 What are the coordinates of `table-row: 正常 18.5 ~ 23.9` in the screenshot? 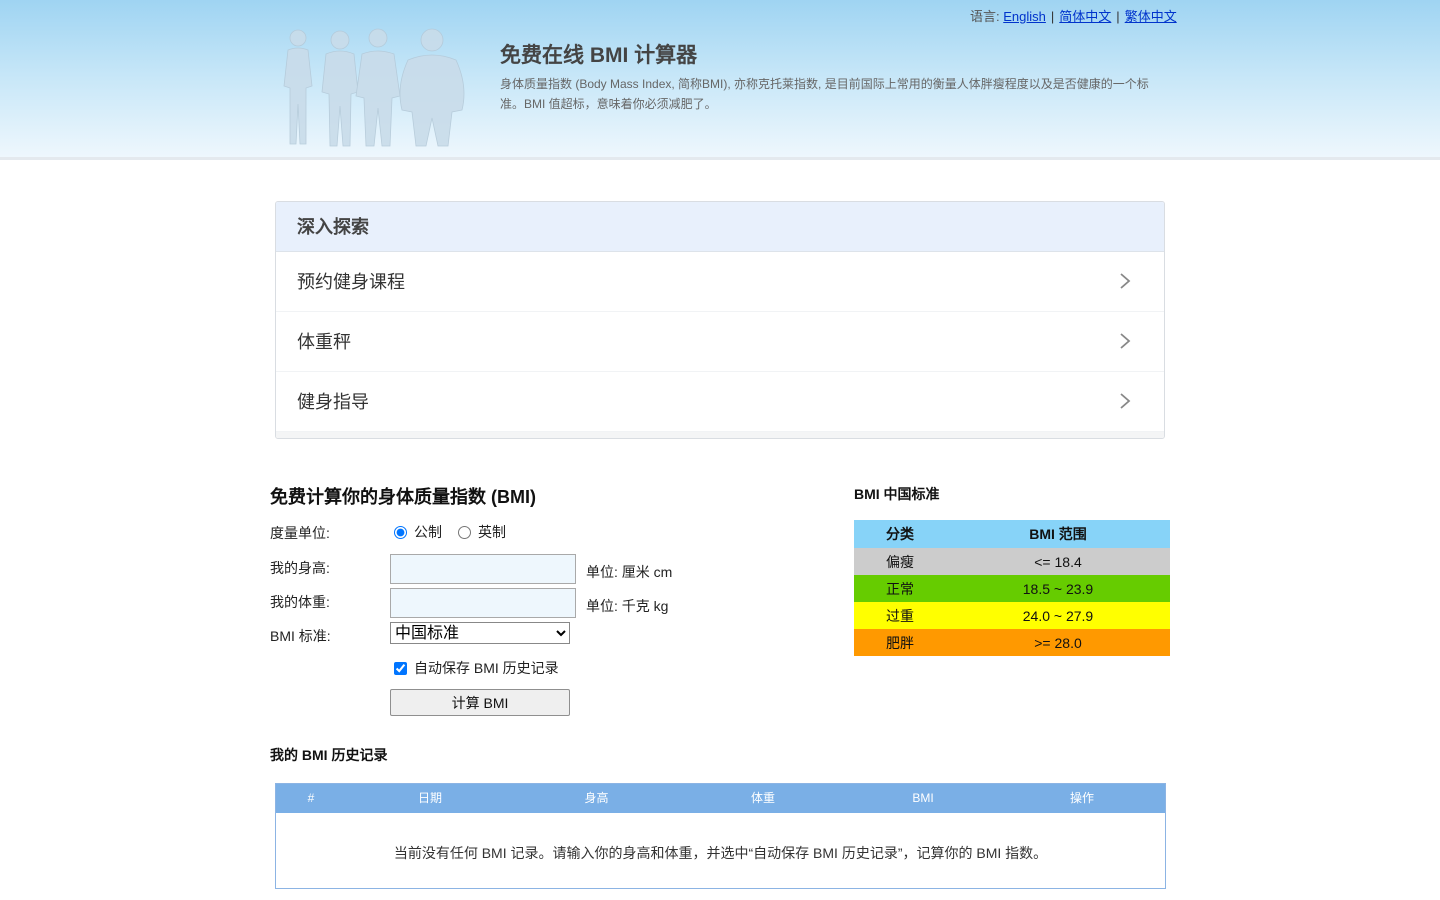 It's located at (1012, 588).